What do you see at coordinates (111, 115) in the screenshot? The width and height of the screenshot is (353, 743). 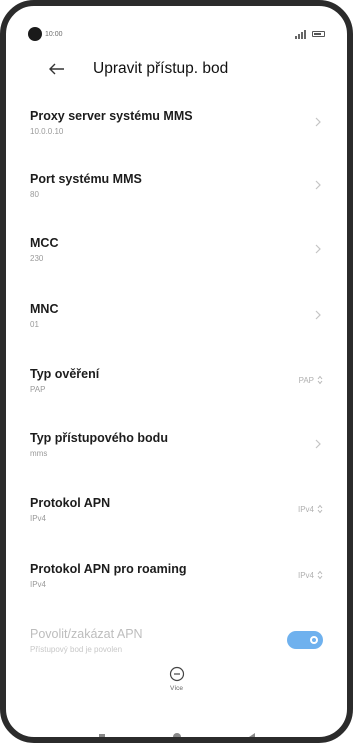 I see `row-title: Proxy server systému MMS` at bounding box center [111, 115].